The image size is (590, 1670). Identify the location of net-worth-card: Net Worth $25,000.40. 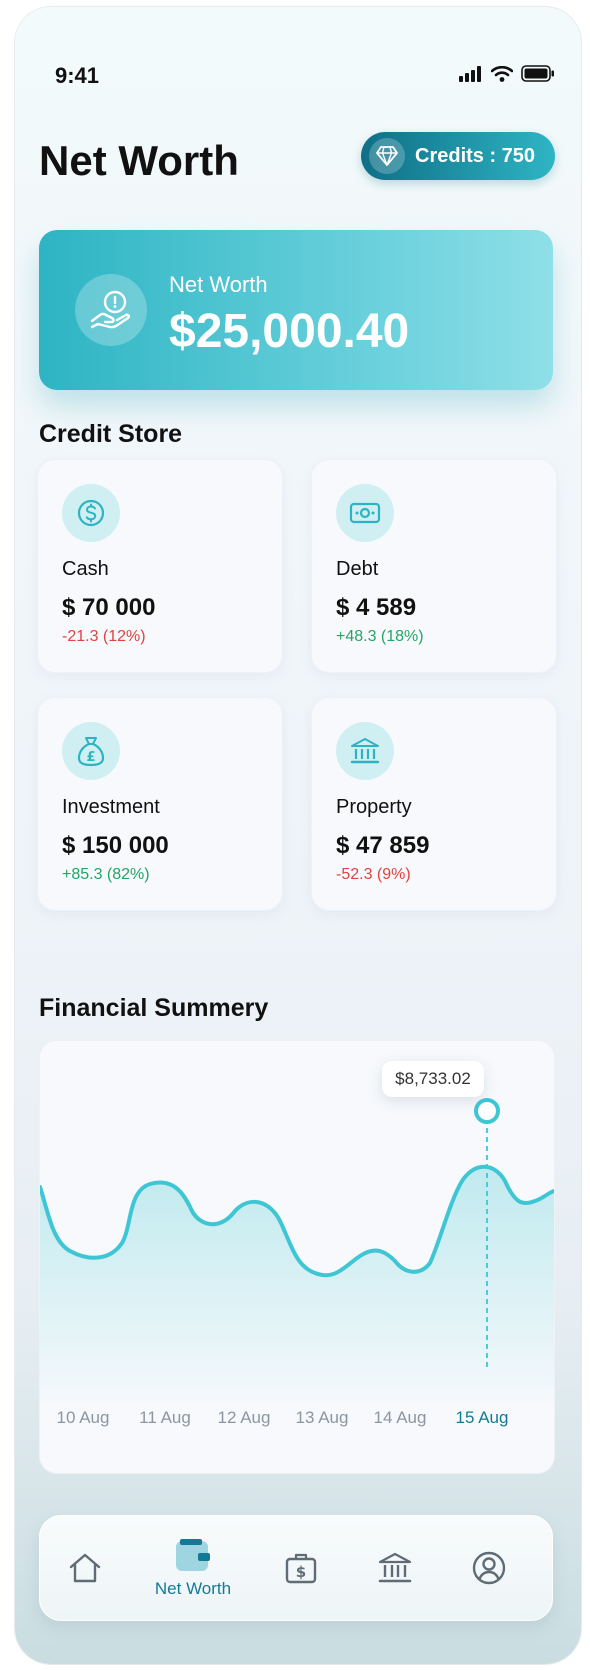
(296, 310).